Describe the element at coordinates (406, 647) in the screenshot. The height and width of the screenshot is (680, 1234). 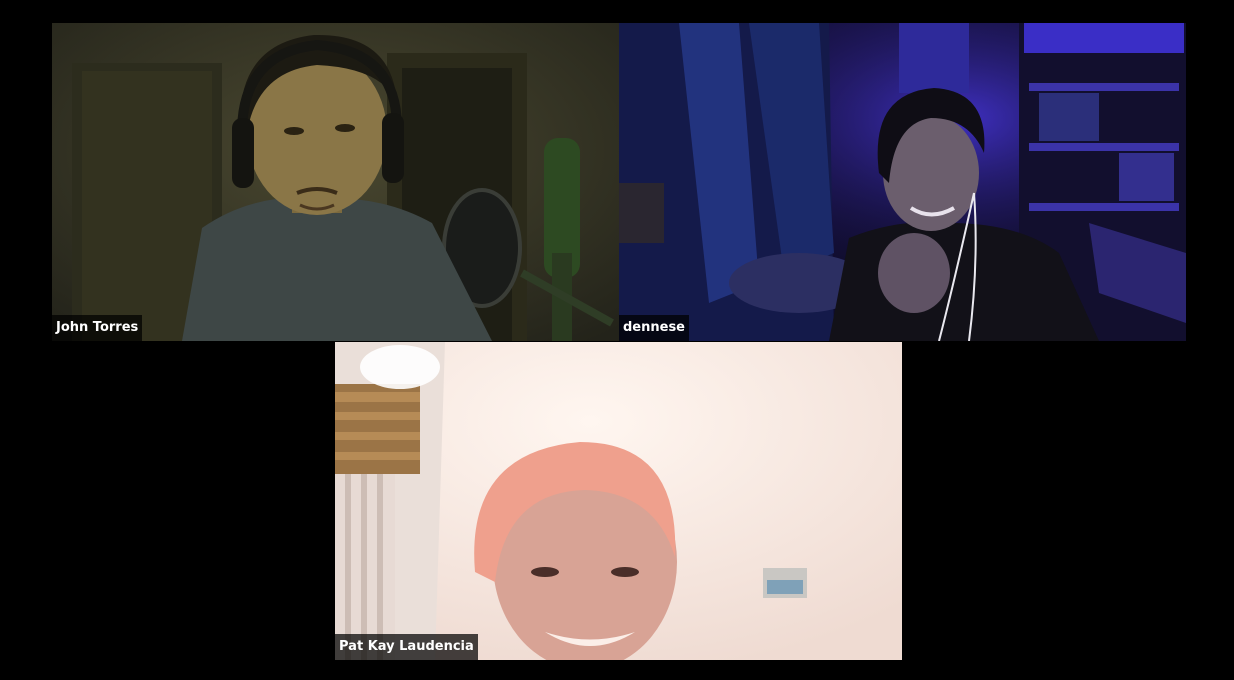
I see `participant-name-label: Pat Kay Laudencia` at that location.